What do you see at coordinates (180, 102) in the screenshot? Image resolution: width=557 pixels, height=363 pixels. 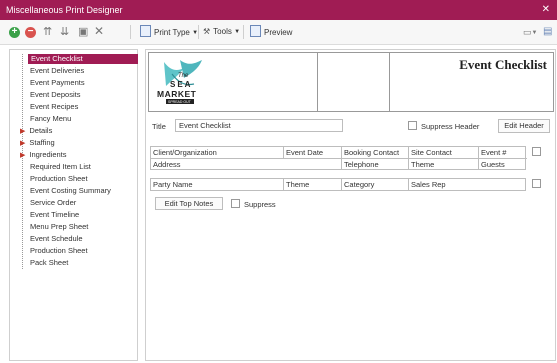 I see `svg-text: SPREAD OUT` at bounding box center [180, 102].